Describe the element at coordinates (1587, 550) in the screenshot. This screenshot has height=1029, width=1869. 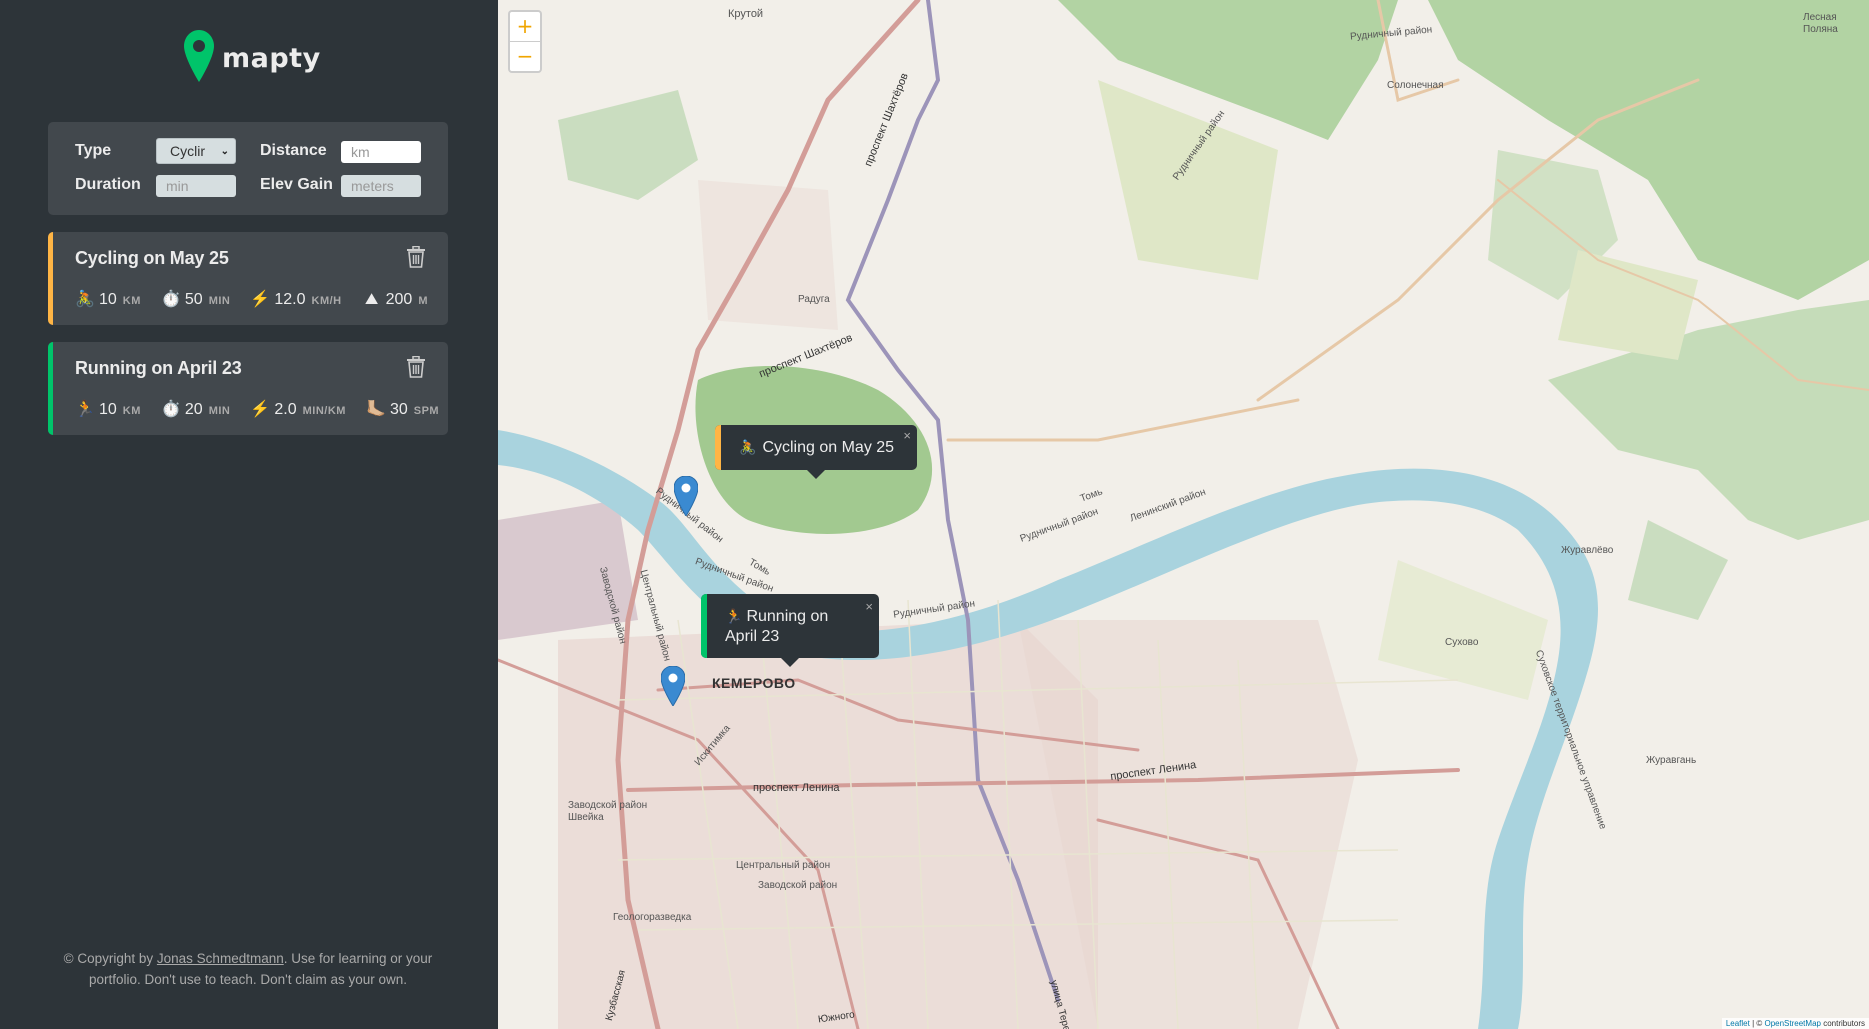
I see `map-label: Журавлёво` at that location.